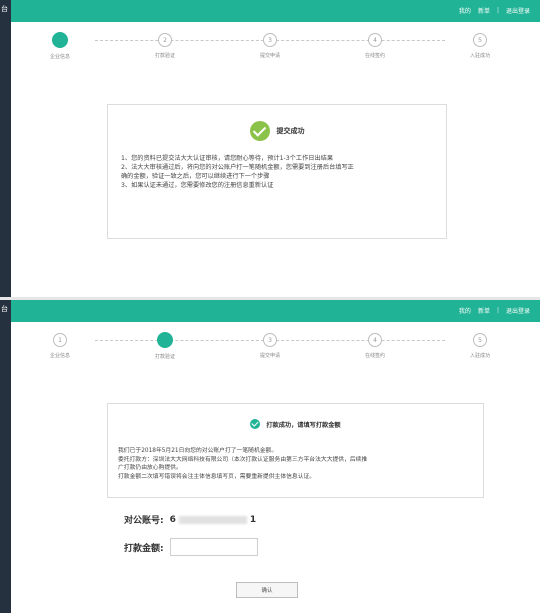 Image resolution: width=540 pixels, height=613 pixels. I want to click on payment-amount-label: 打款金额:, so click(144, 548).